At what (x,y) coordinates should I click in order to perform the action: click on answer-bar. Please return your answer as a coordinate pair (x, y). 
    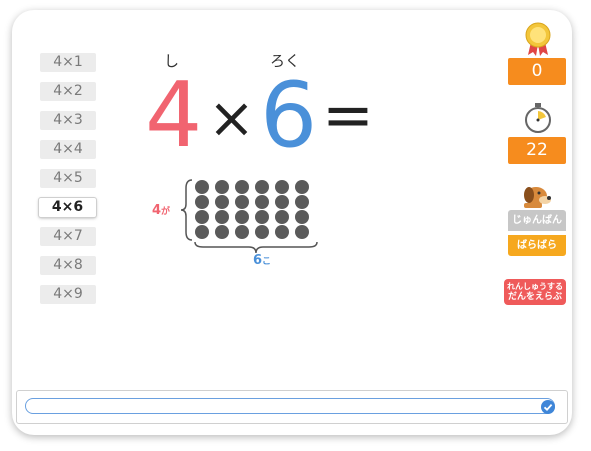
    Looking at the image, I should click on (292, 407).